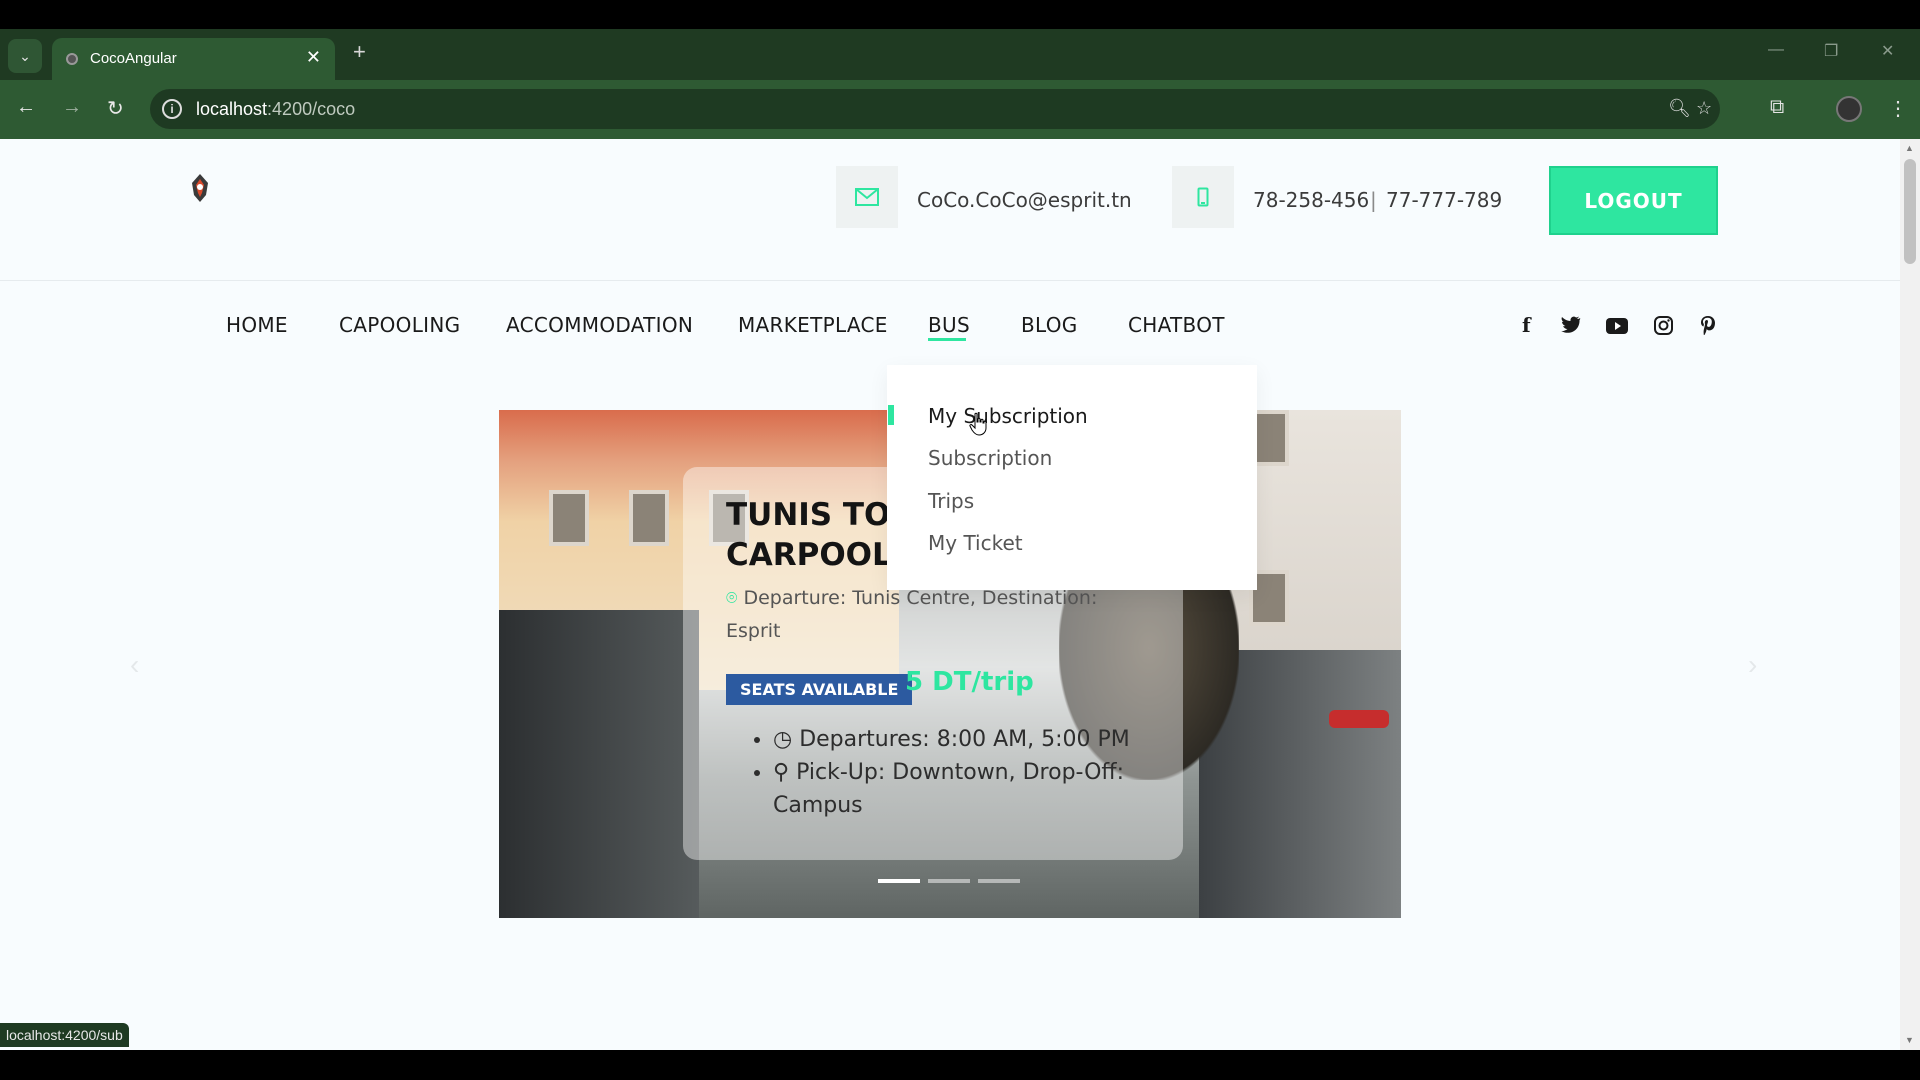  What do you see at coordinates (313, 57) in the screenshot?
I see `tab-close-icon: ✕` at bounding box center [313, 57].